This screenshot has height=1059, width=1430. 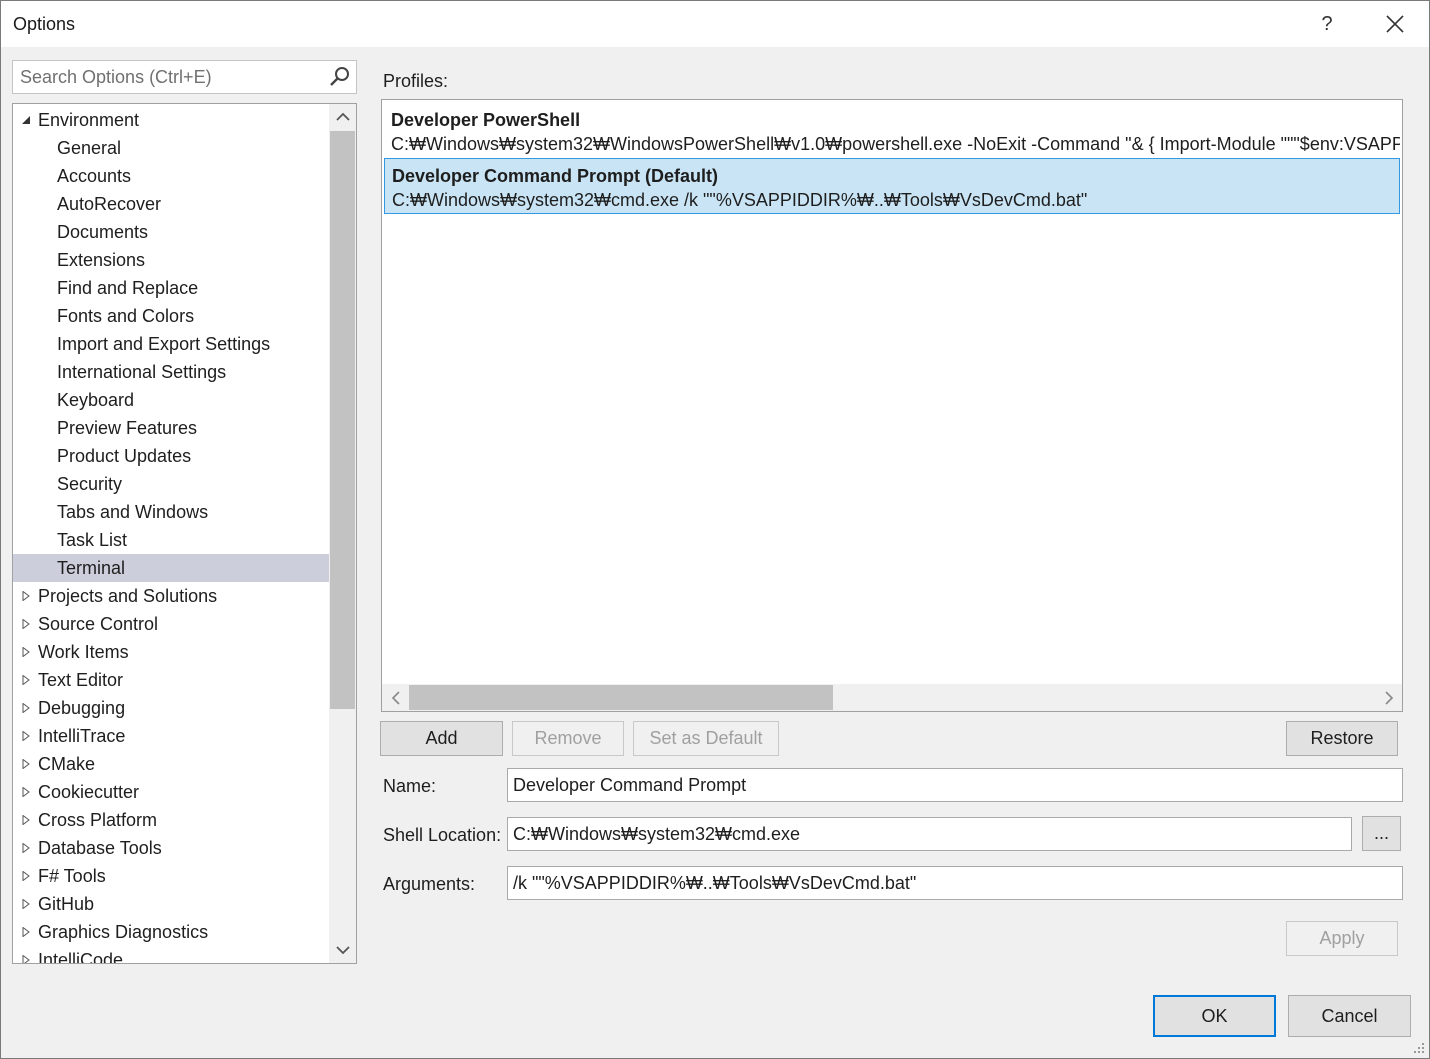 I want to click on tree-item-label: Tabs and Windows, so click(x=133, y=512).